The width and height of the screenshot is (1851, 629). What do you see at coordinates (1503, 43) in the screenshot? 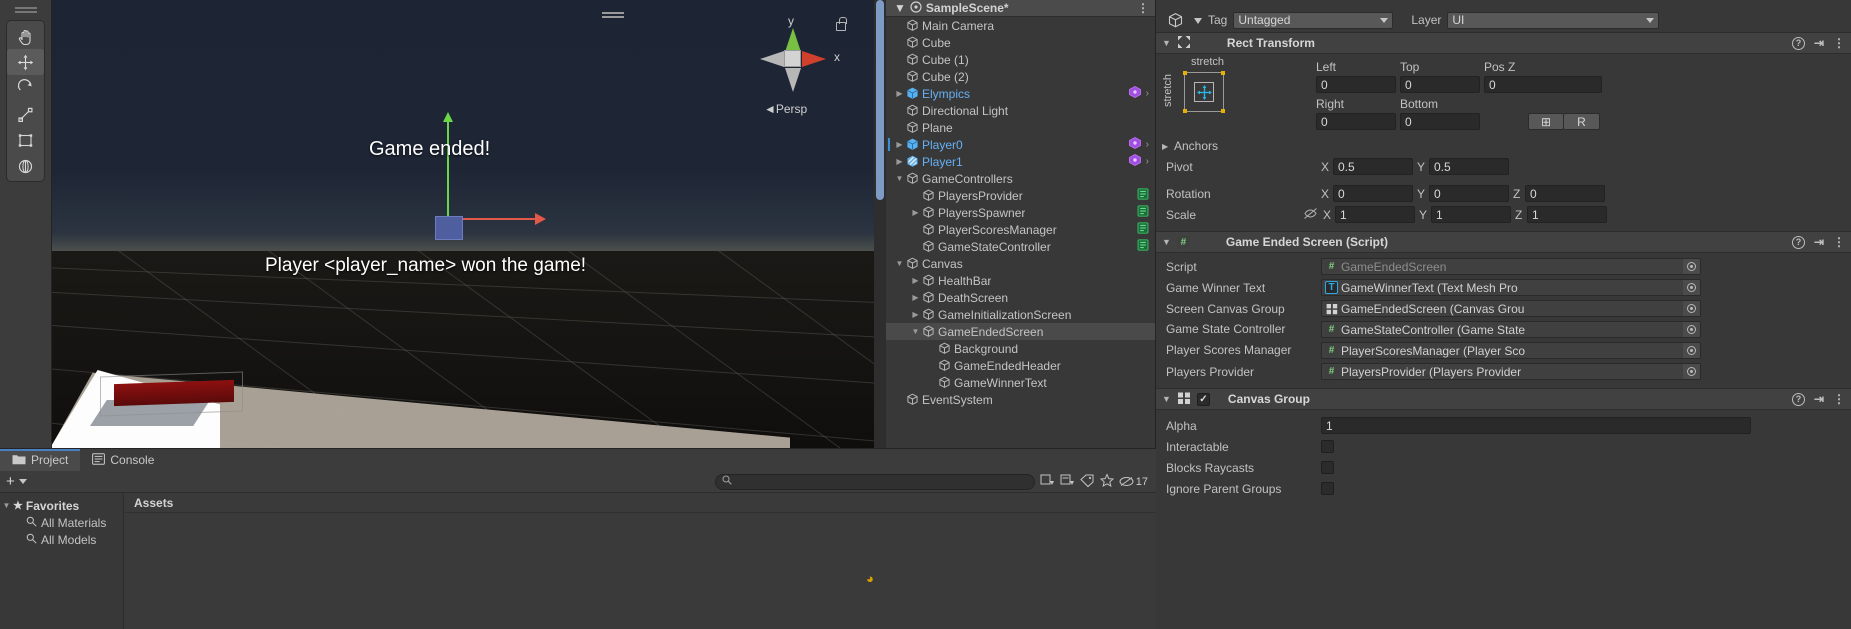
I see `rect-transform-header: ▼ Rect Transform ? ⇥ ⋮` at bounding box center [1503, 43].